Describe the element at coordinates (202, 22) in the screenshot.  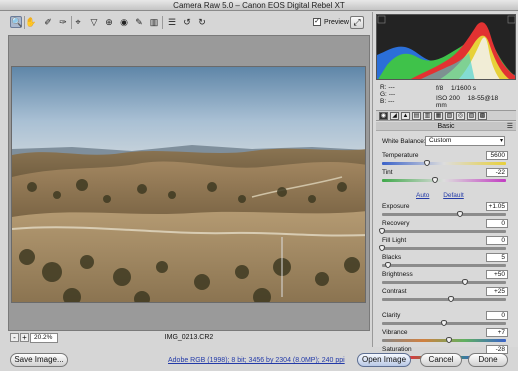
I see `rotate-right-icon: ↻` at that location.